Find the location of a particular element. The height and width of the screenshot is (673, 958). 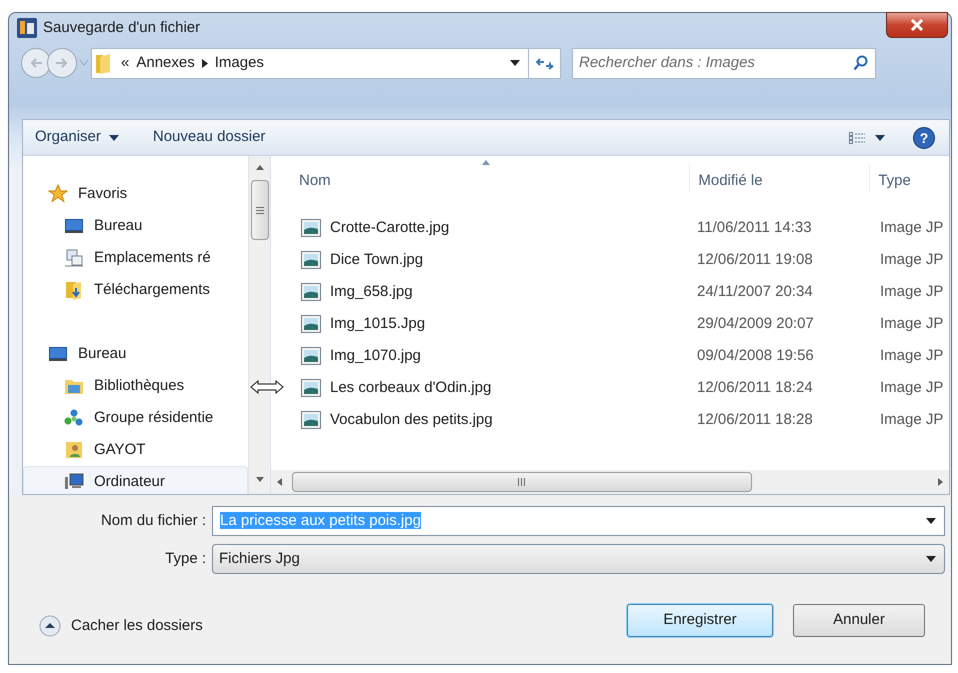

nav-item: Bibliothèques is located at coordinates (135, 386).